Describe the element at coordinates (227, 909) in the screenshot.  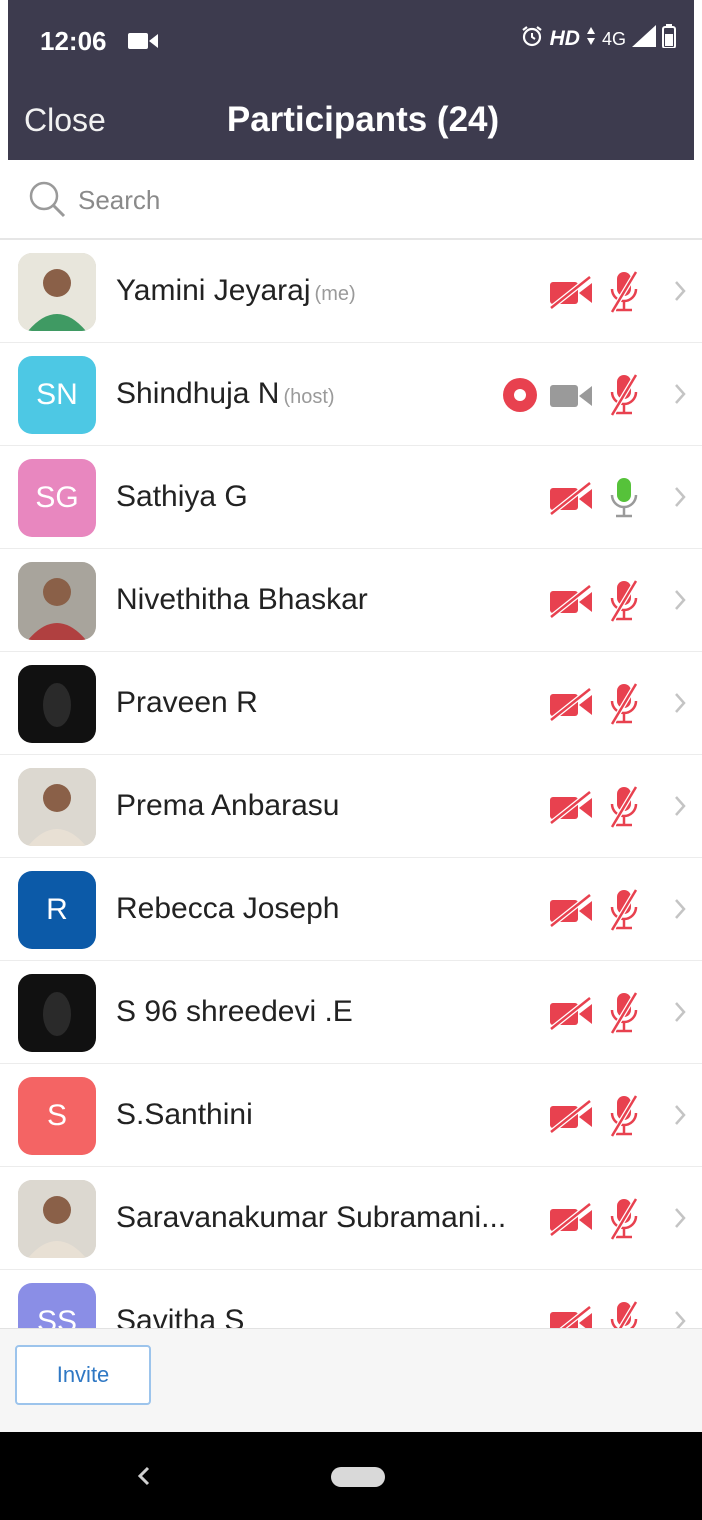
I see `participant-name: Rebecca Joseph` at that location.